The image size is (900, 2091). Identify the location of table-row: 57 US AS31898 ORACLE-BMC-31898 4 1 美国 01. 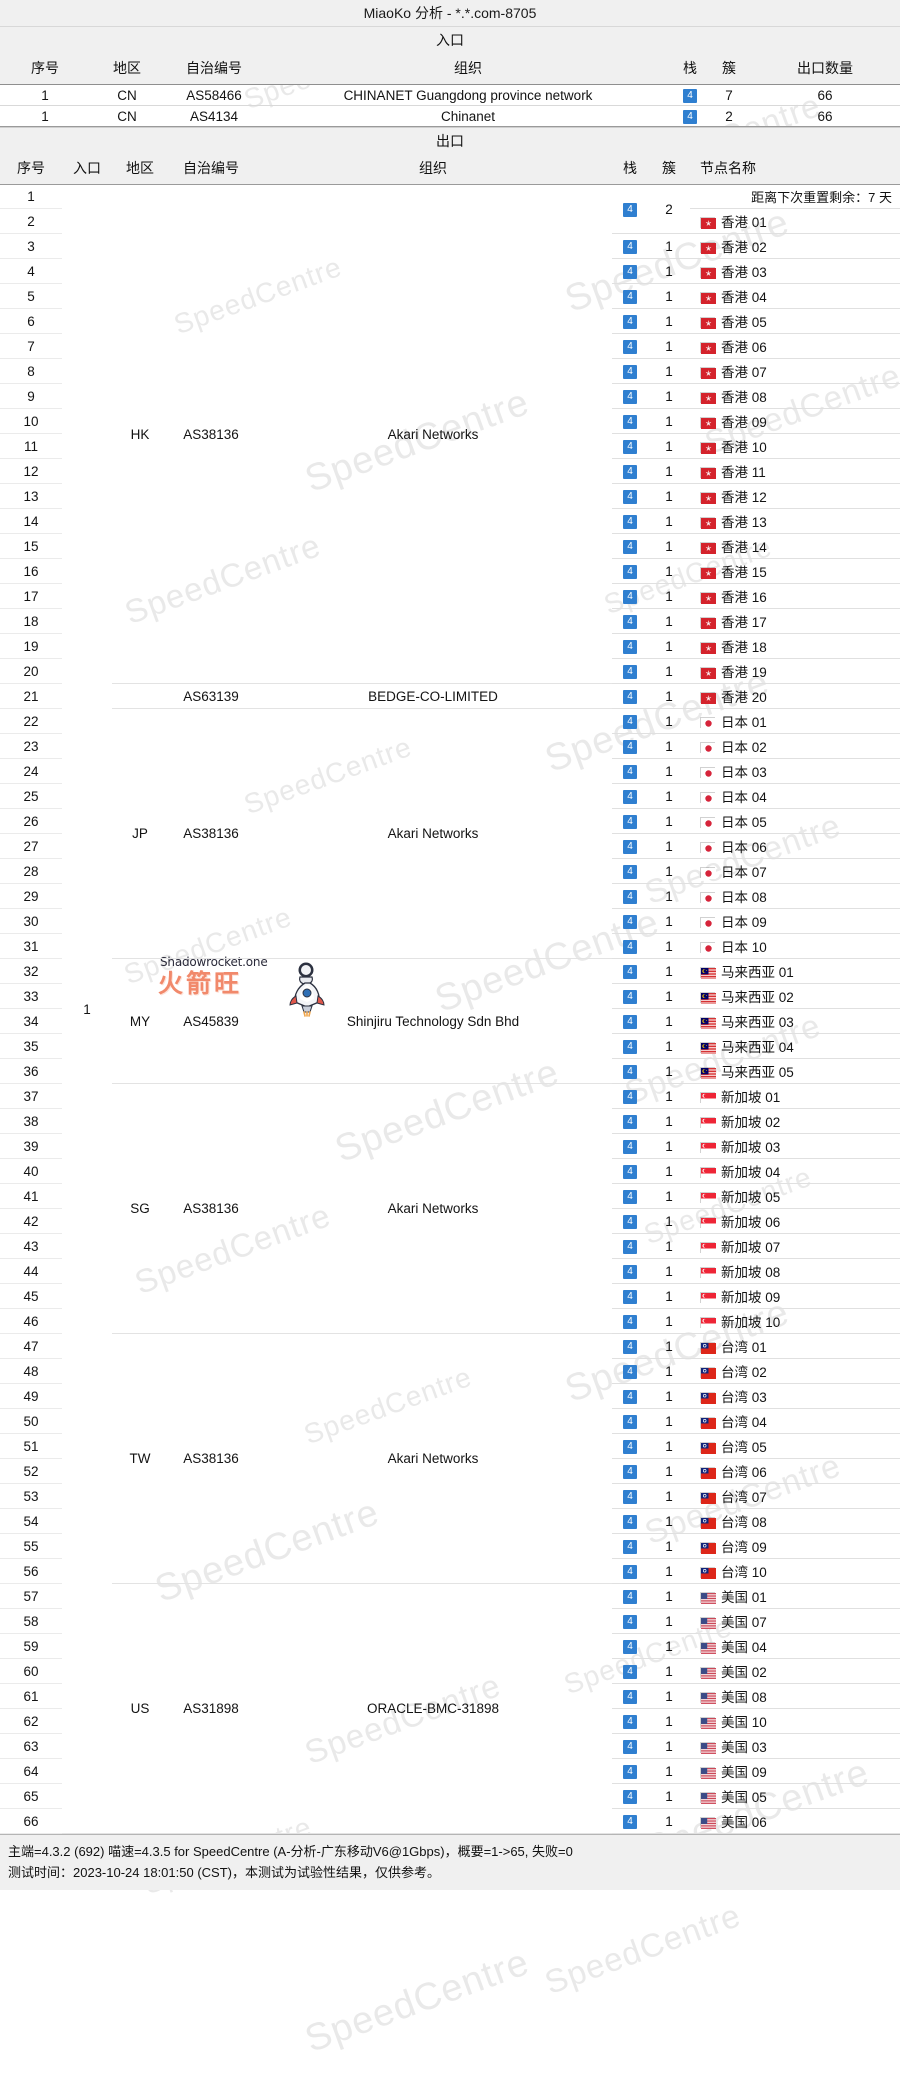
(450, 1708).